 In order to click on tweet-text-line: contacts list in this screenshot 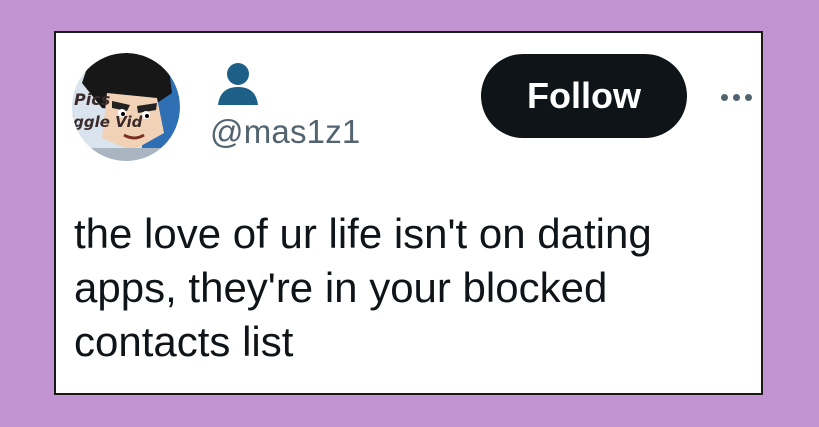, I will do `click(184, 341)`.